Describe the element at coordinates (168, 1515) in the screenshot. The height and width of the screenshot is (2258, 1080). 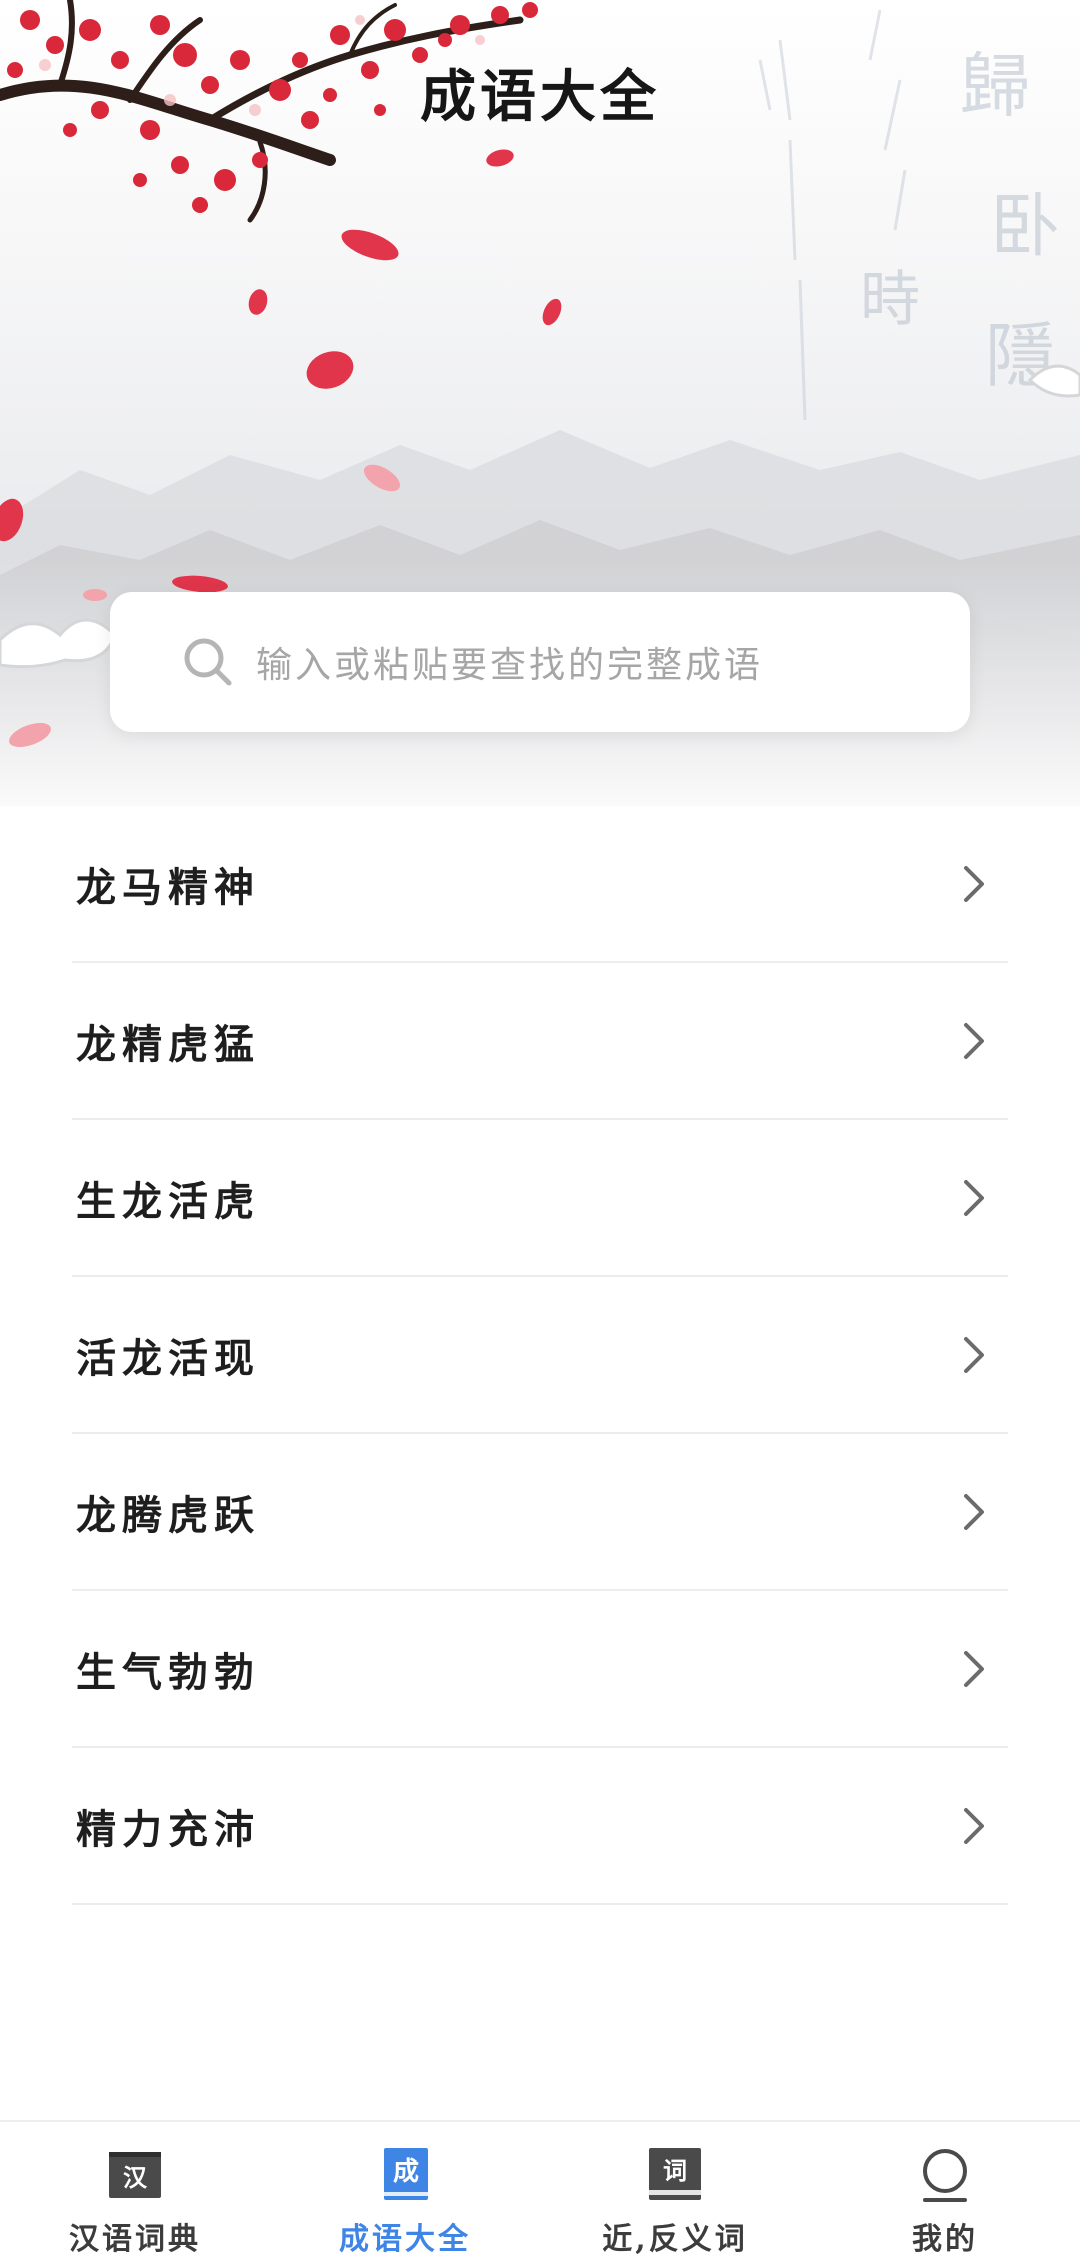
I see `idiom-label: 龙腾虎跃` at that location.